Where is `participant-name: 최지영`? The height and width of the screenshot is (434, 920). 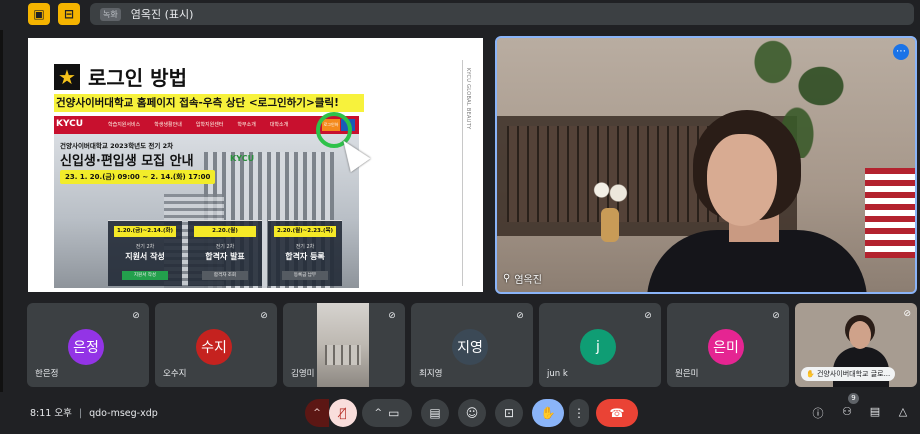
participant-name: 최지영 is located at coordinates (431, 374).